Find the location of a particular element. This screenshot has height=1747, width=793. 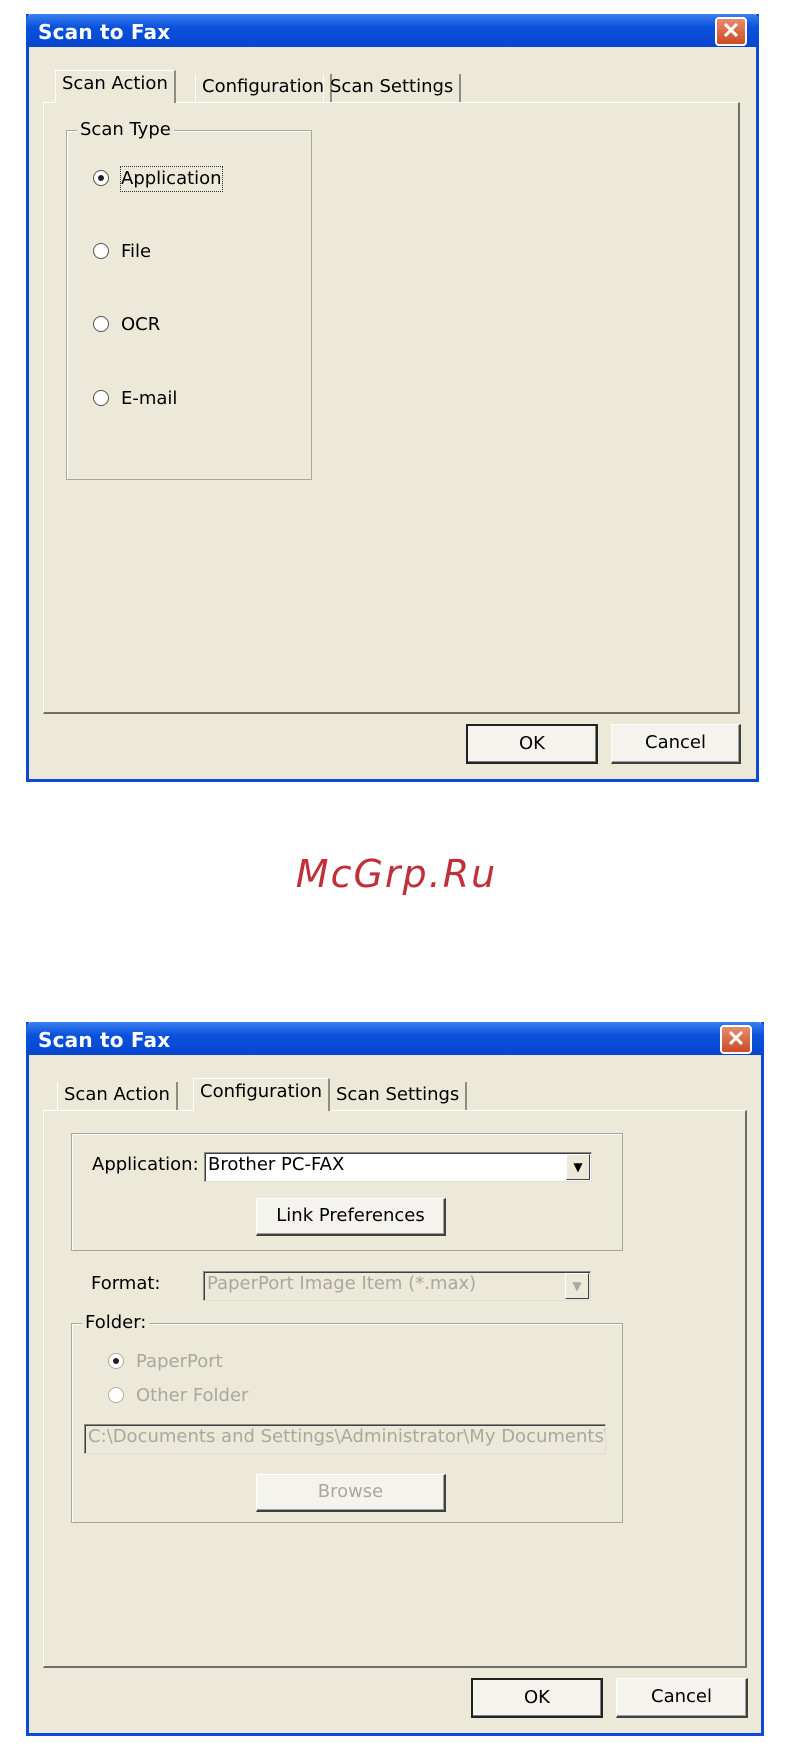

scan-type-group: Scan Type Application File OCR E-mail is located at coordinates (189, 299).